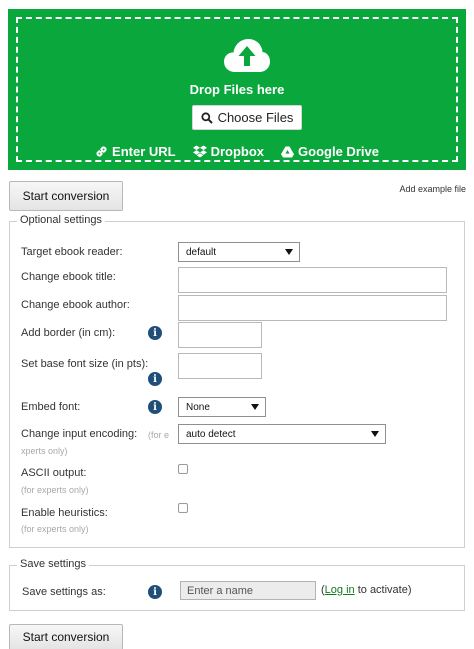 This screenshot has width=474, height=649. What do you see at coordinates (64, 592) in the screenshot?
I see `save-settings-label: Save settings as:` at bounding box center [64, 592].